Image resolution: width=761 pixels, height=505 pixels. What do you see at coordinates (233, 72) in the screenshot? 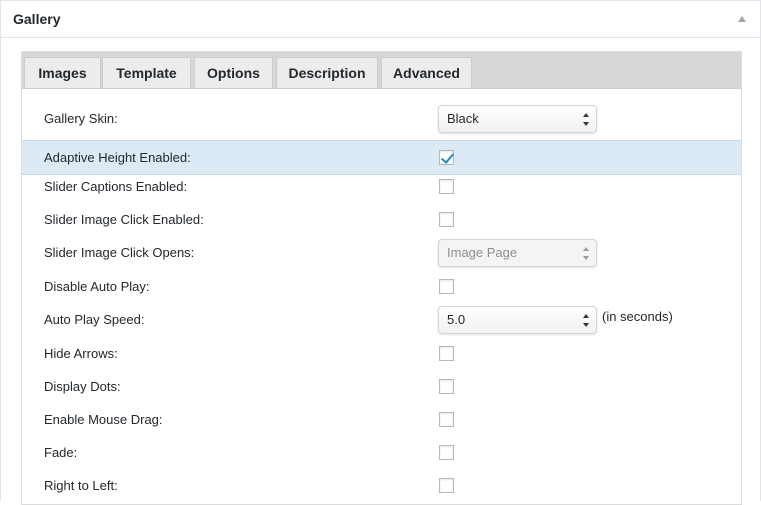
I see `tab-options: Options` at bounding box center [233, 72].